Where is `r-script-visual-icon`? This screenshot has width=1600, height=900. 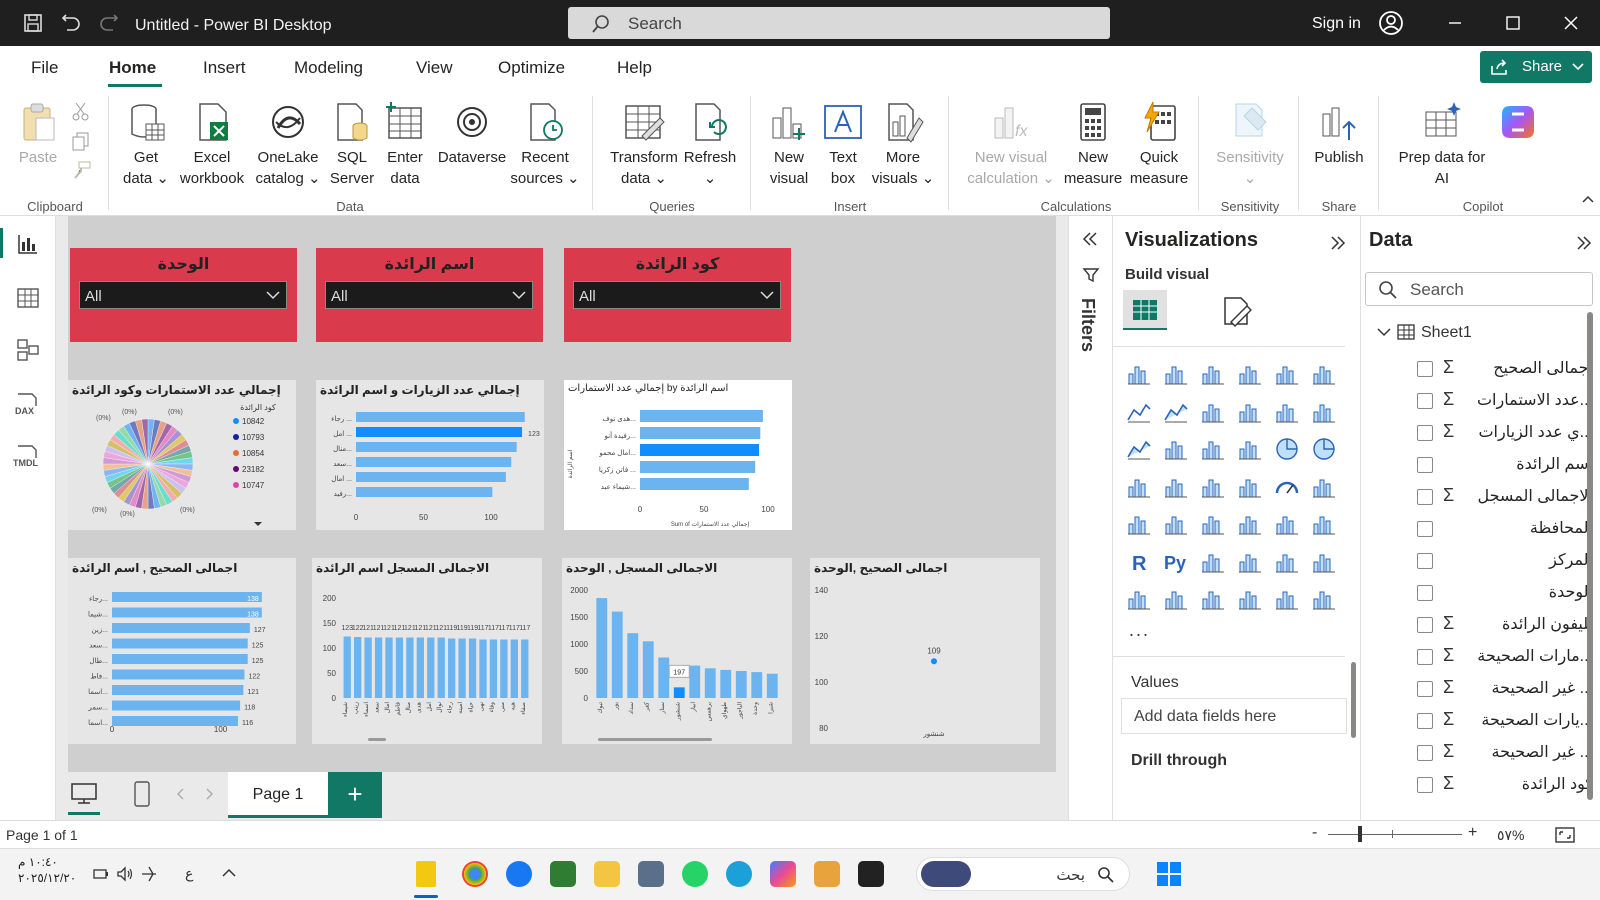 r-script-visual-icon is located at coordinates (1324, 524).